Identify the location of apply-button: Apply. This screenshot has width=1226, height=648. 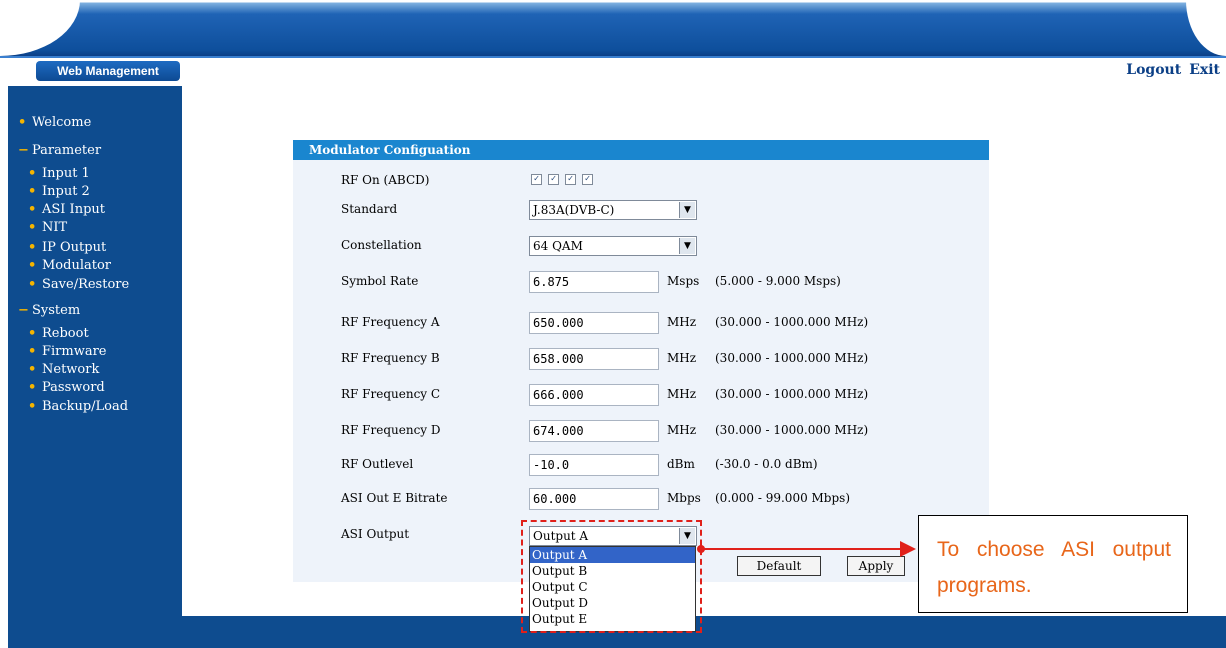
(876, 566).